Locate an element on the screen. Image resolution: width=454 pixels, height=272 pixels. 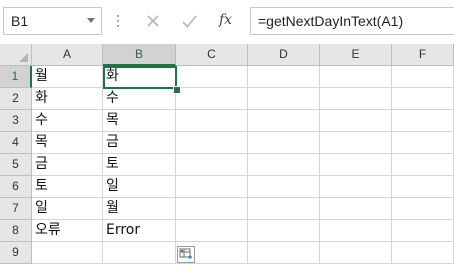
cell-b7: 월 is located at coordinates (139, 209).